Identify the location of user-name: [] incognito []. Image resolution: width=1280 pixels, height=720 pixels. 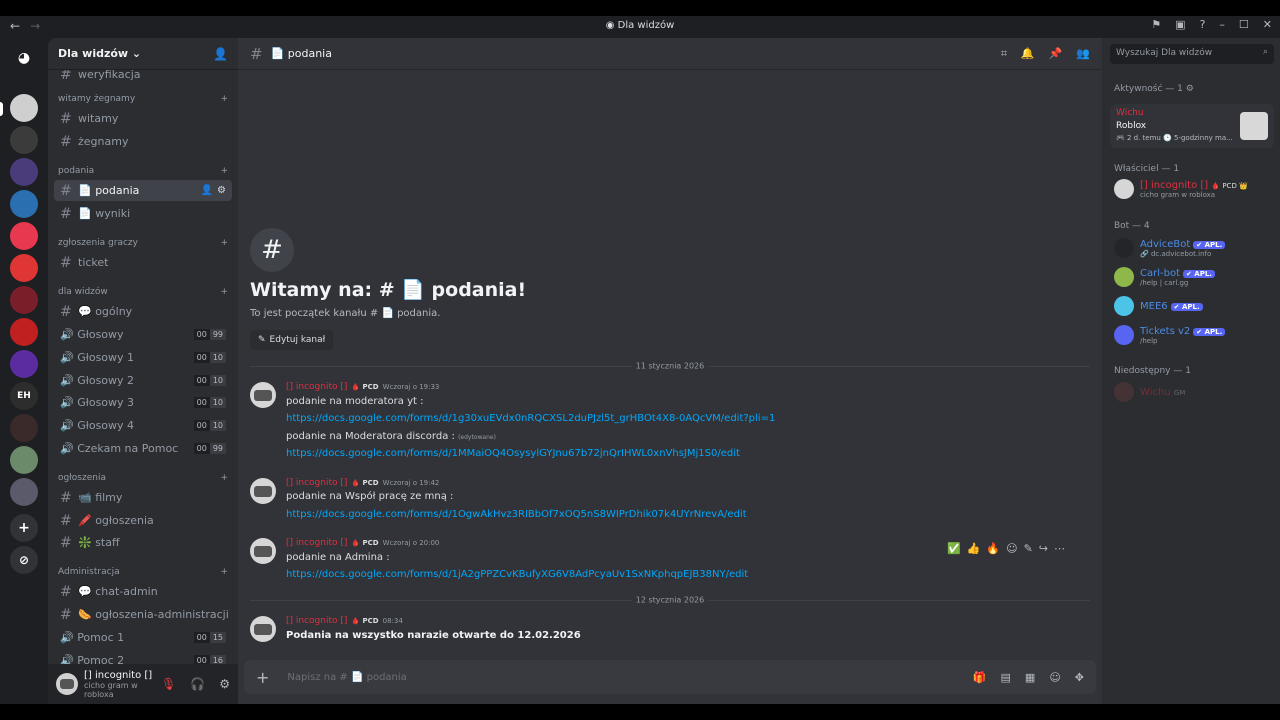
(122, 675).